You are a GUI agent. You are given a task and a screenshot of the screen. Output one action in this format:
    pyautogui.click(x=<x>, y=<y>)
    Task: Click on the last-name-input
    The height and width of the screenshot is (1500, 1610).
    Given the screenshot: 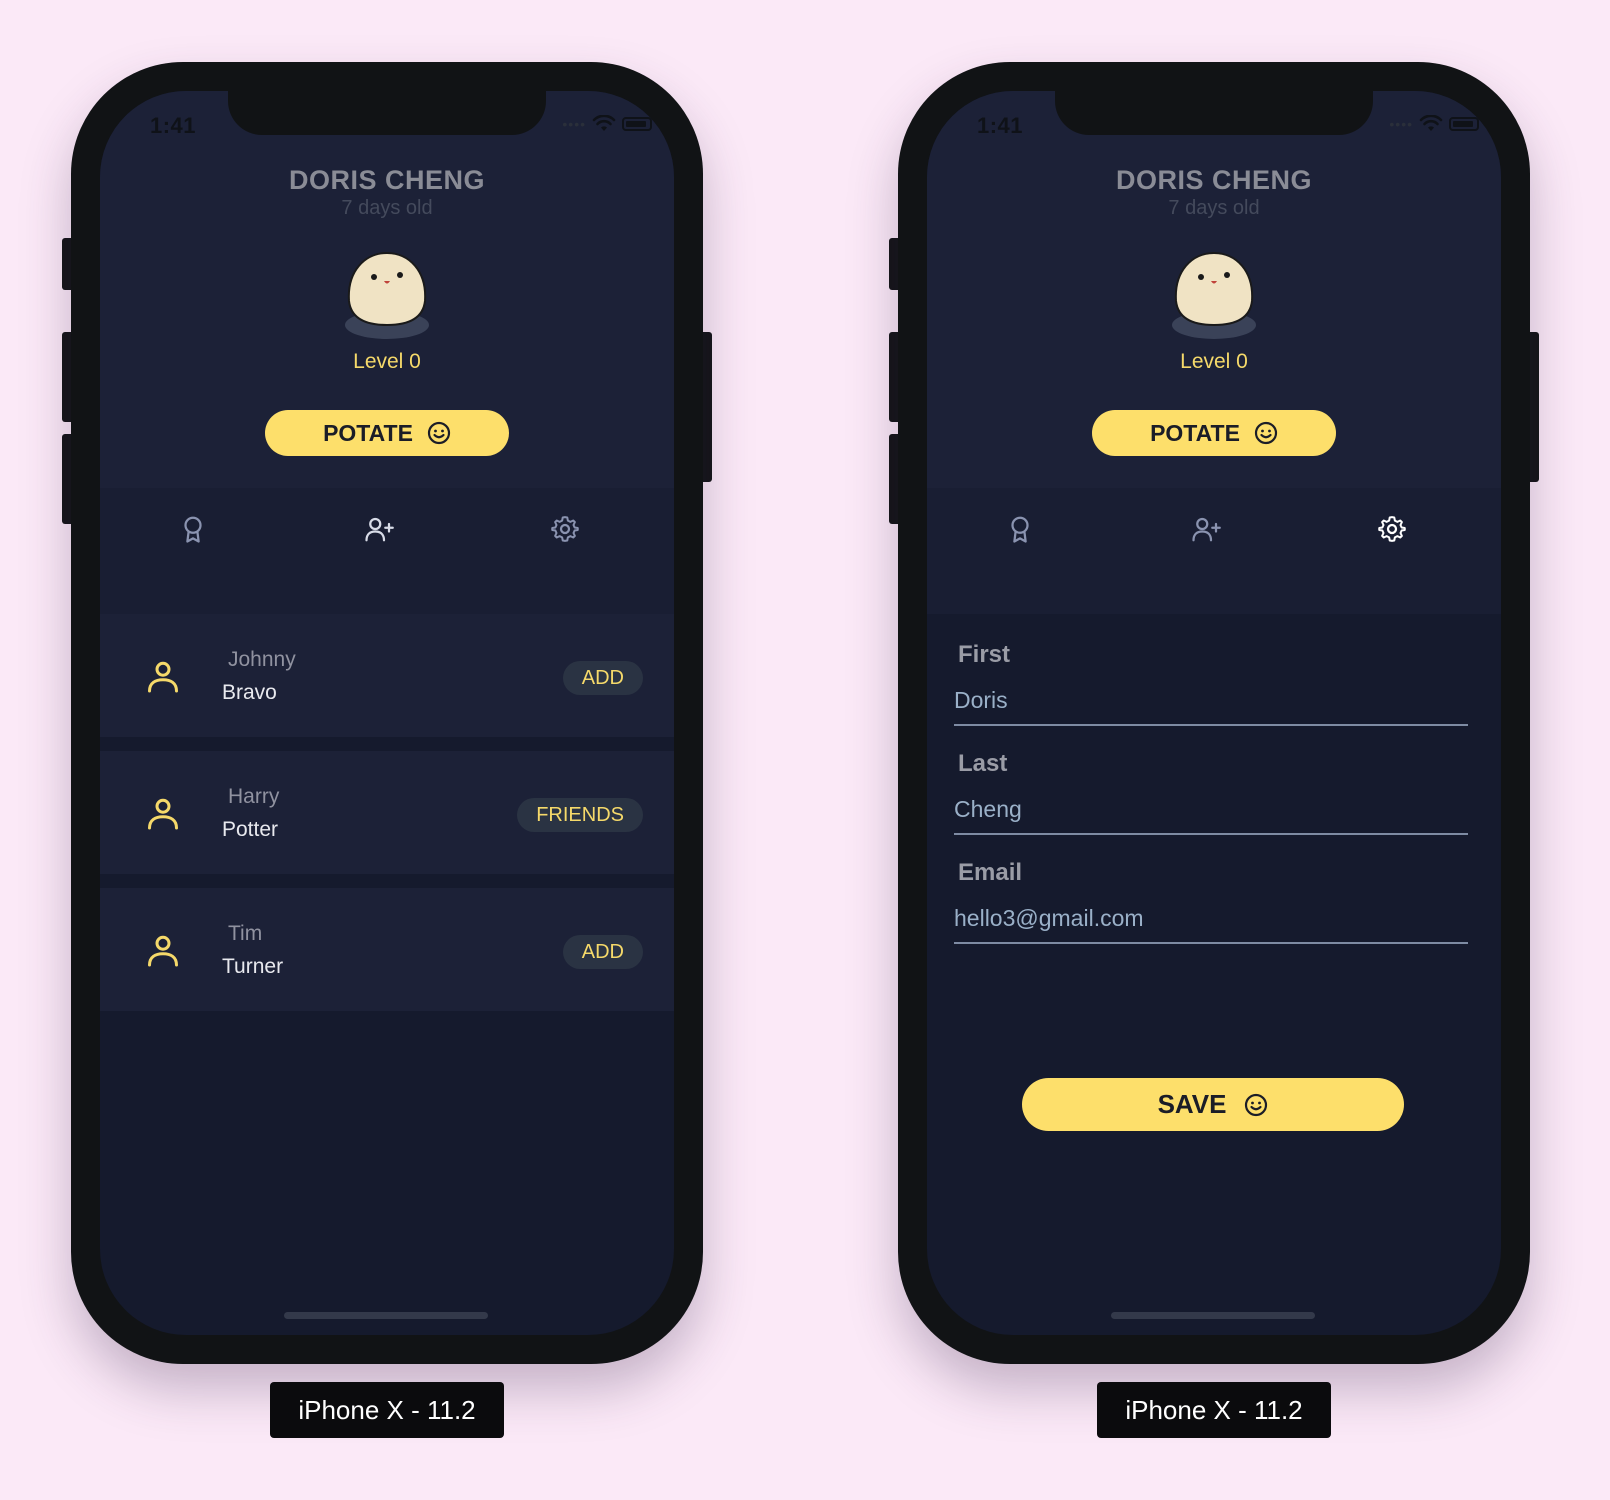 What is the action you would take?
    pyautogui.click(x=1211, y=813)
    